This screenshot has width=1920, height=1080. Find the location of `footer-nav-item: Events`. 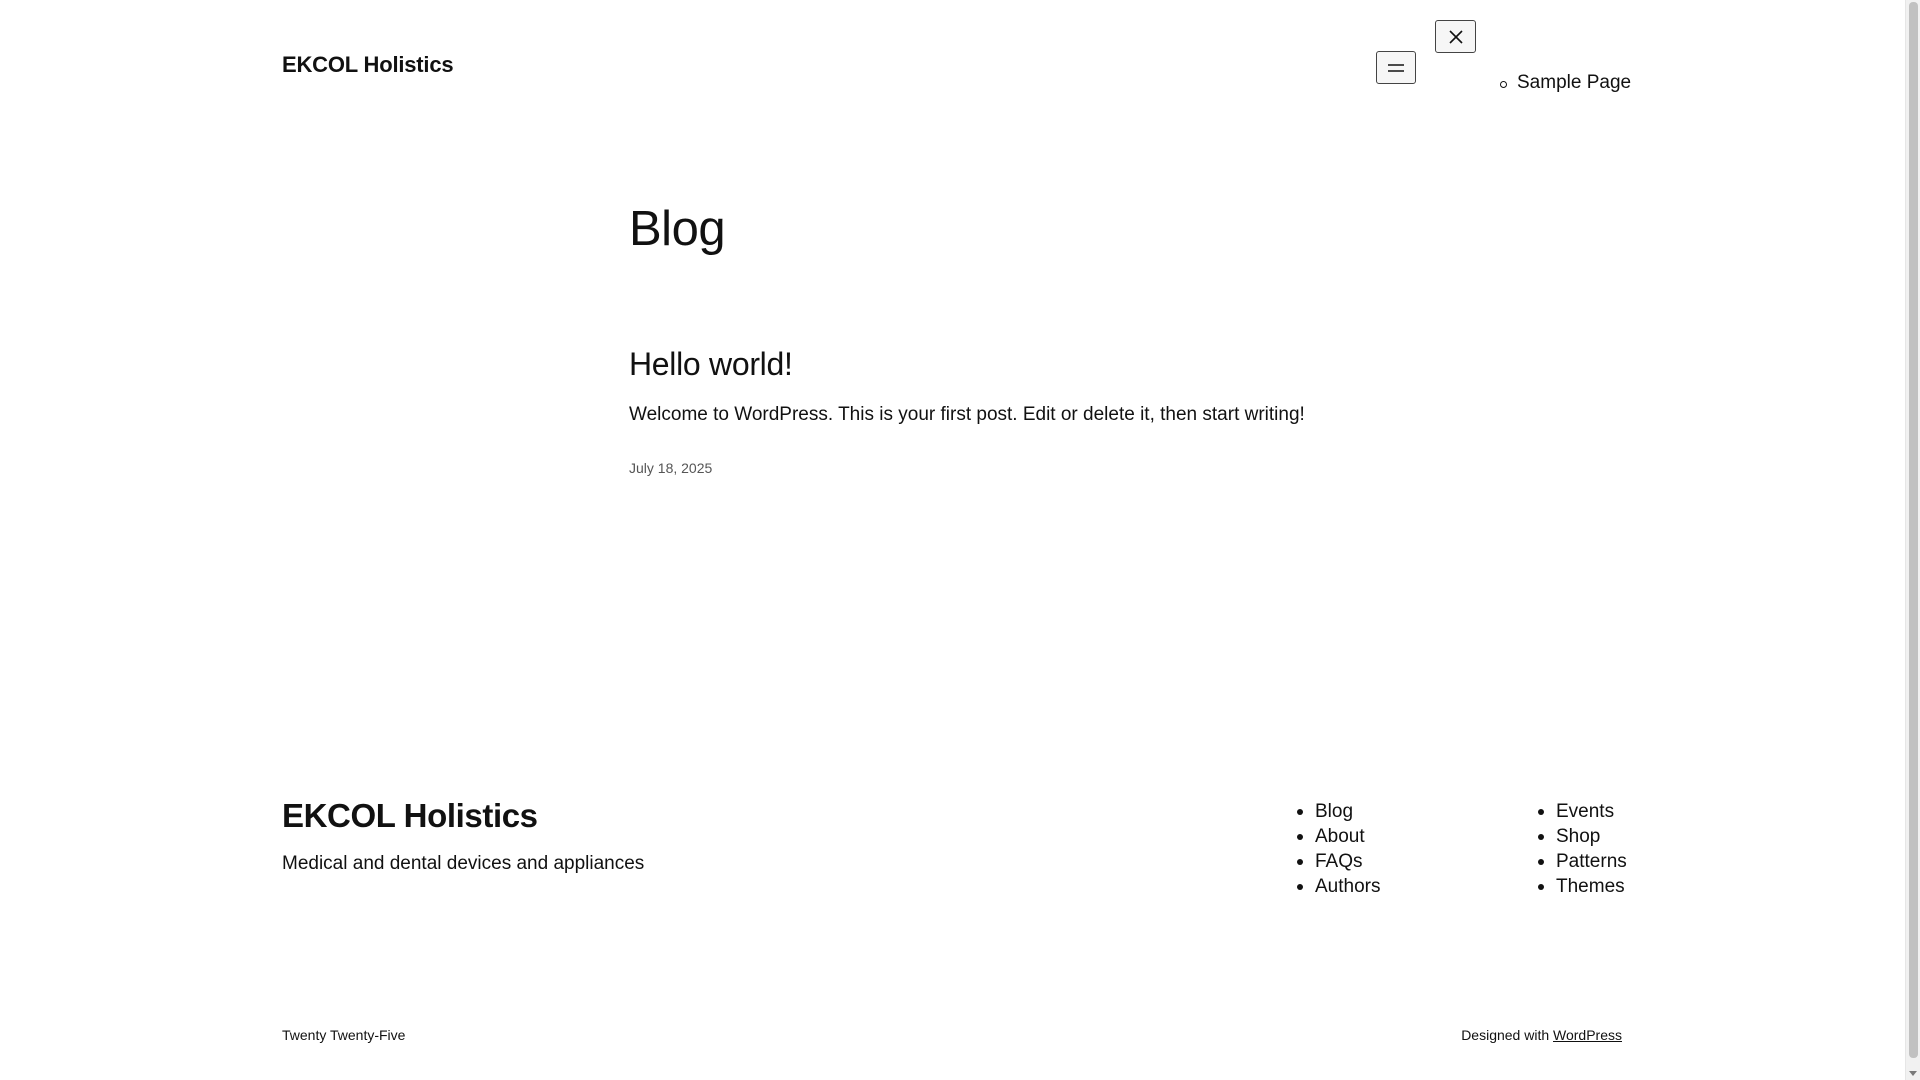

footer-nav-item: Events is located at coordinates (1582, 811).